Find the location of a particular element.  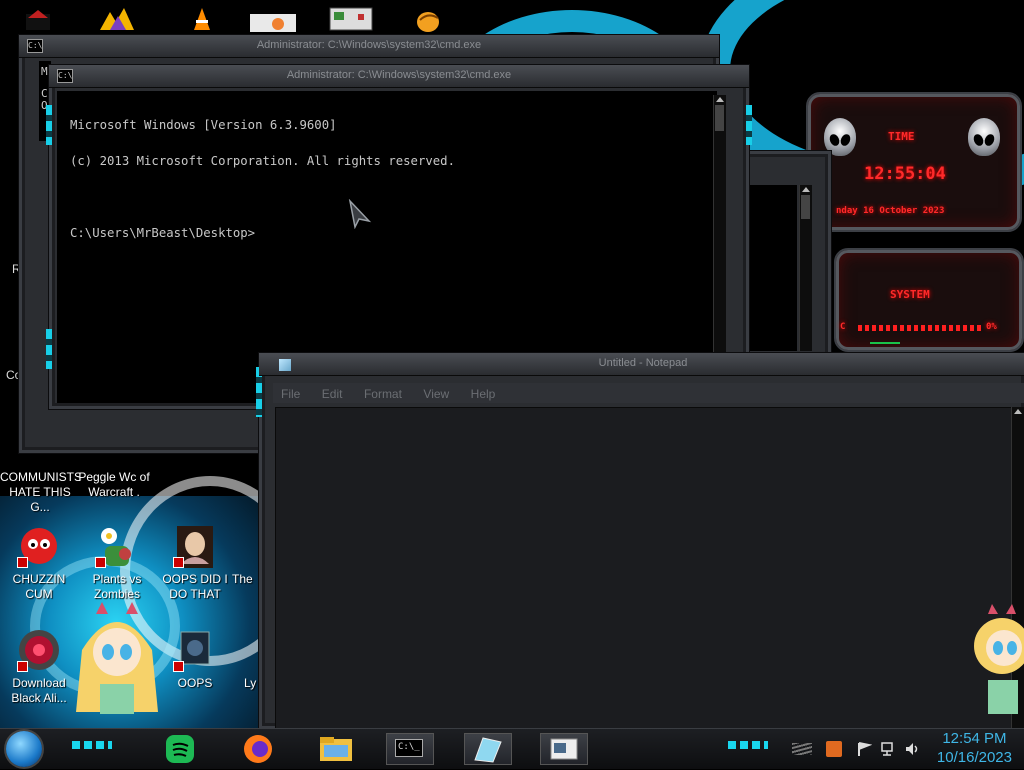

desktop-icon: Ly is located at coordinates (252, 683).